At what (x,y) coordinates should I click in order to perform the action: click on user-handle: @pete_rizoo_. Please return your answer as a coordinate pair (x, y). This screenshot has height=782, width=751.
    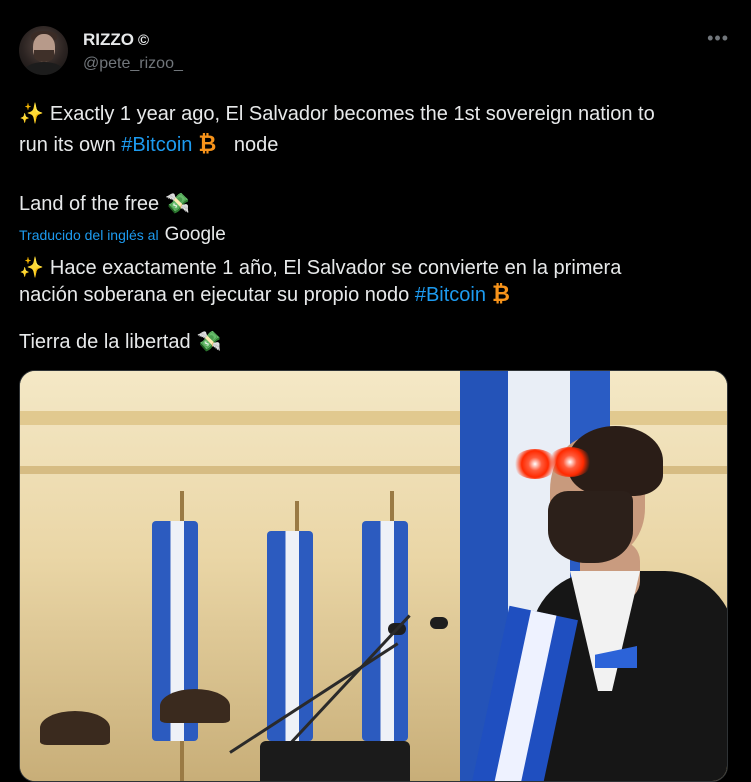
    Looking at the image, I should click on (133, 64).